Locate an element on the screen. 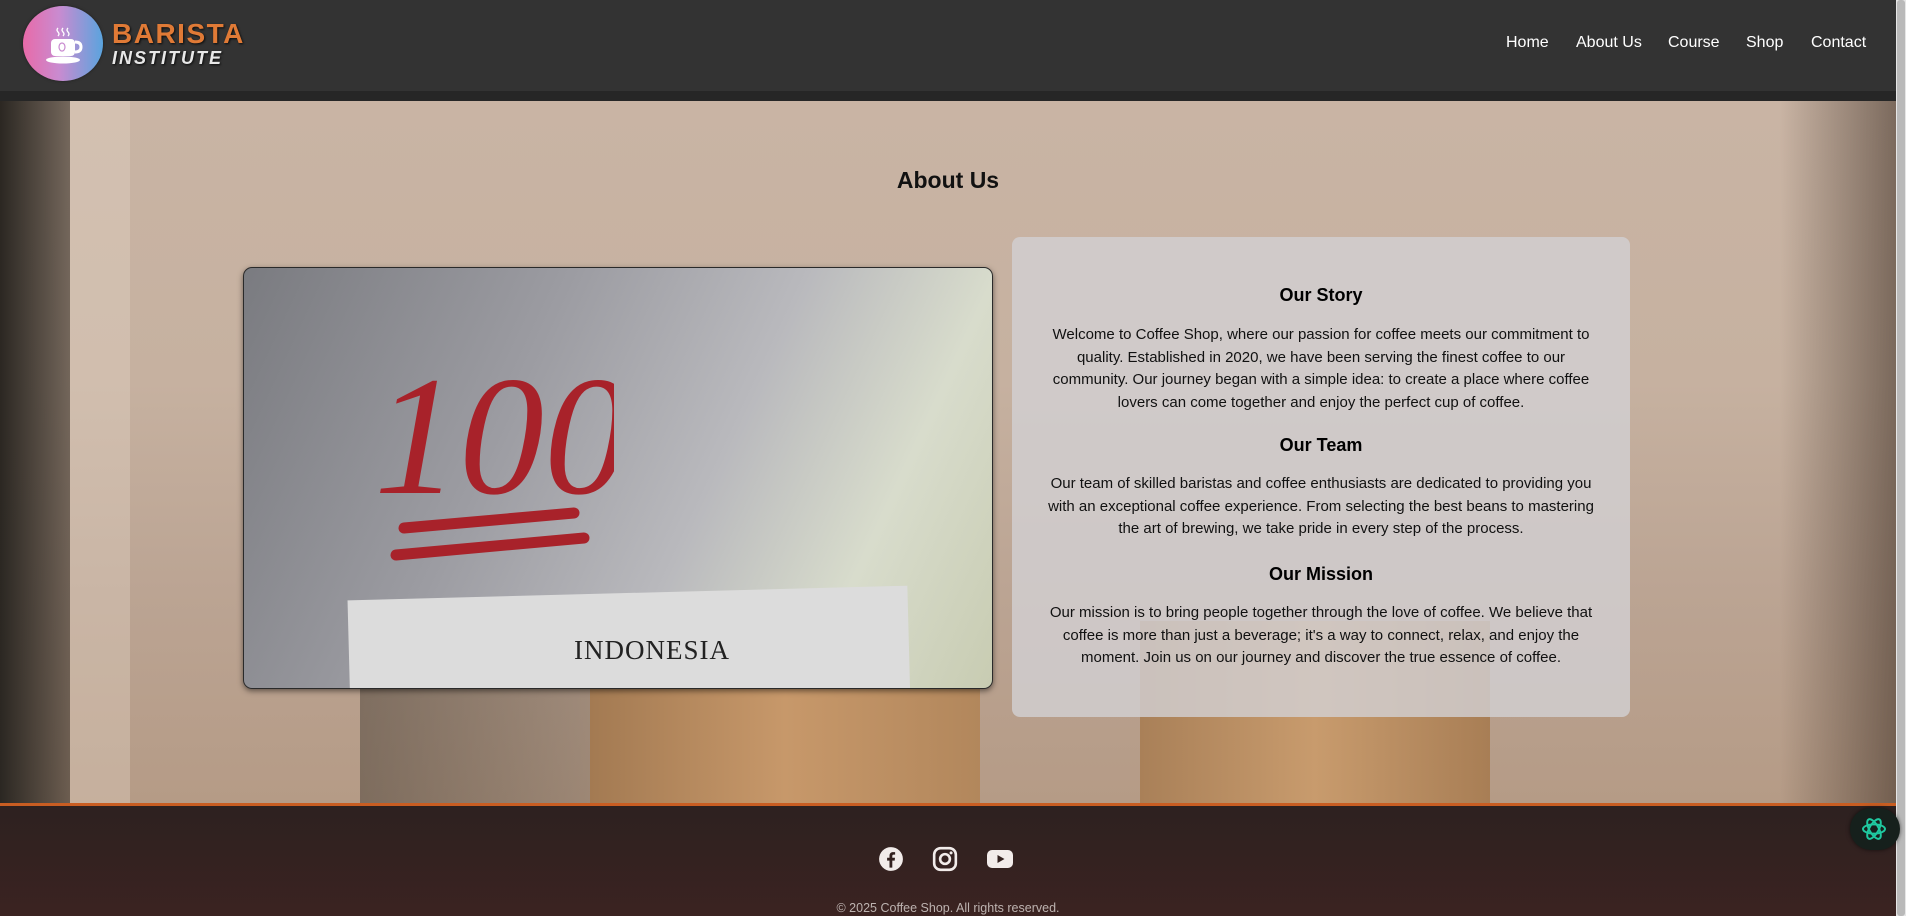 This screenshot has height=916, width=1906. our-team-heading: Our Team is located at coordinates (1321, 445).